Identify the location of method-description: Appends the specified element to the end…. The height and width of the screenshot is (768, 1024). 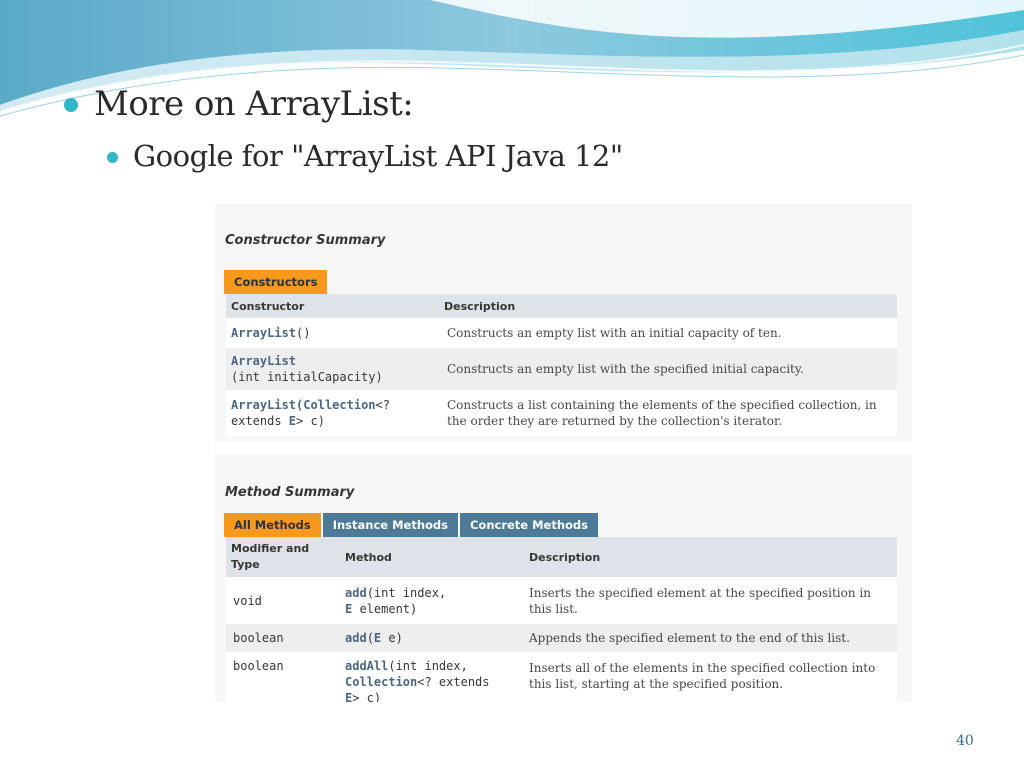
(689, 638).